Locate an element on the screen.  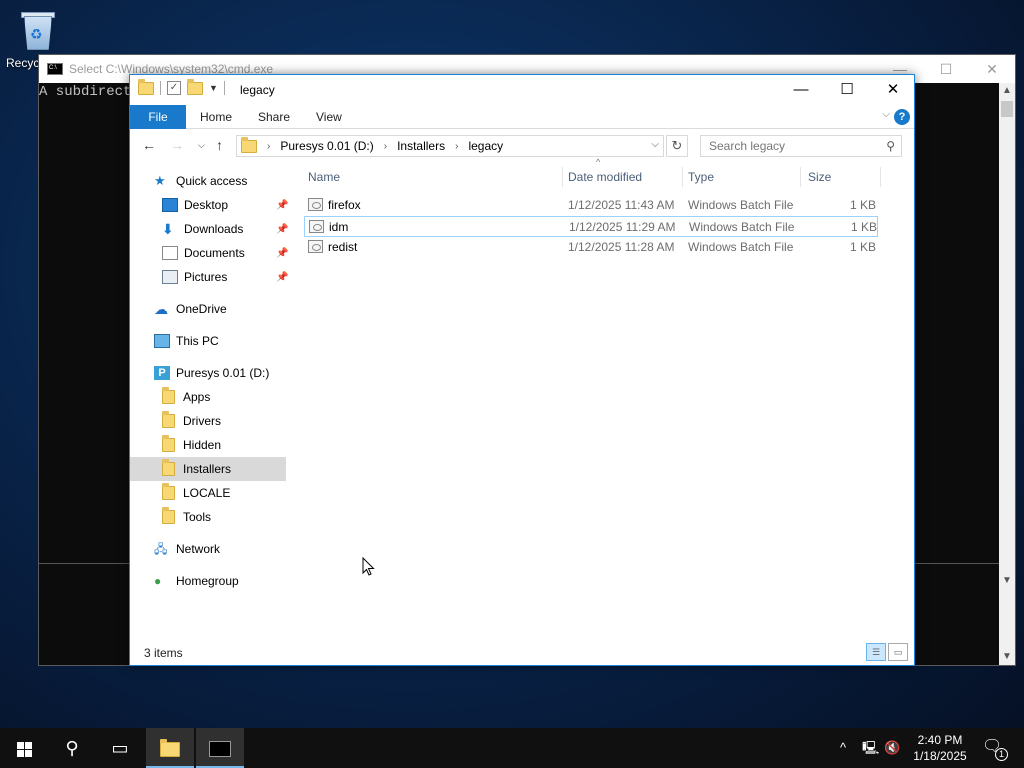
scroll-up-icon: ▲ is located at coordinates (1007, 91).